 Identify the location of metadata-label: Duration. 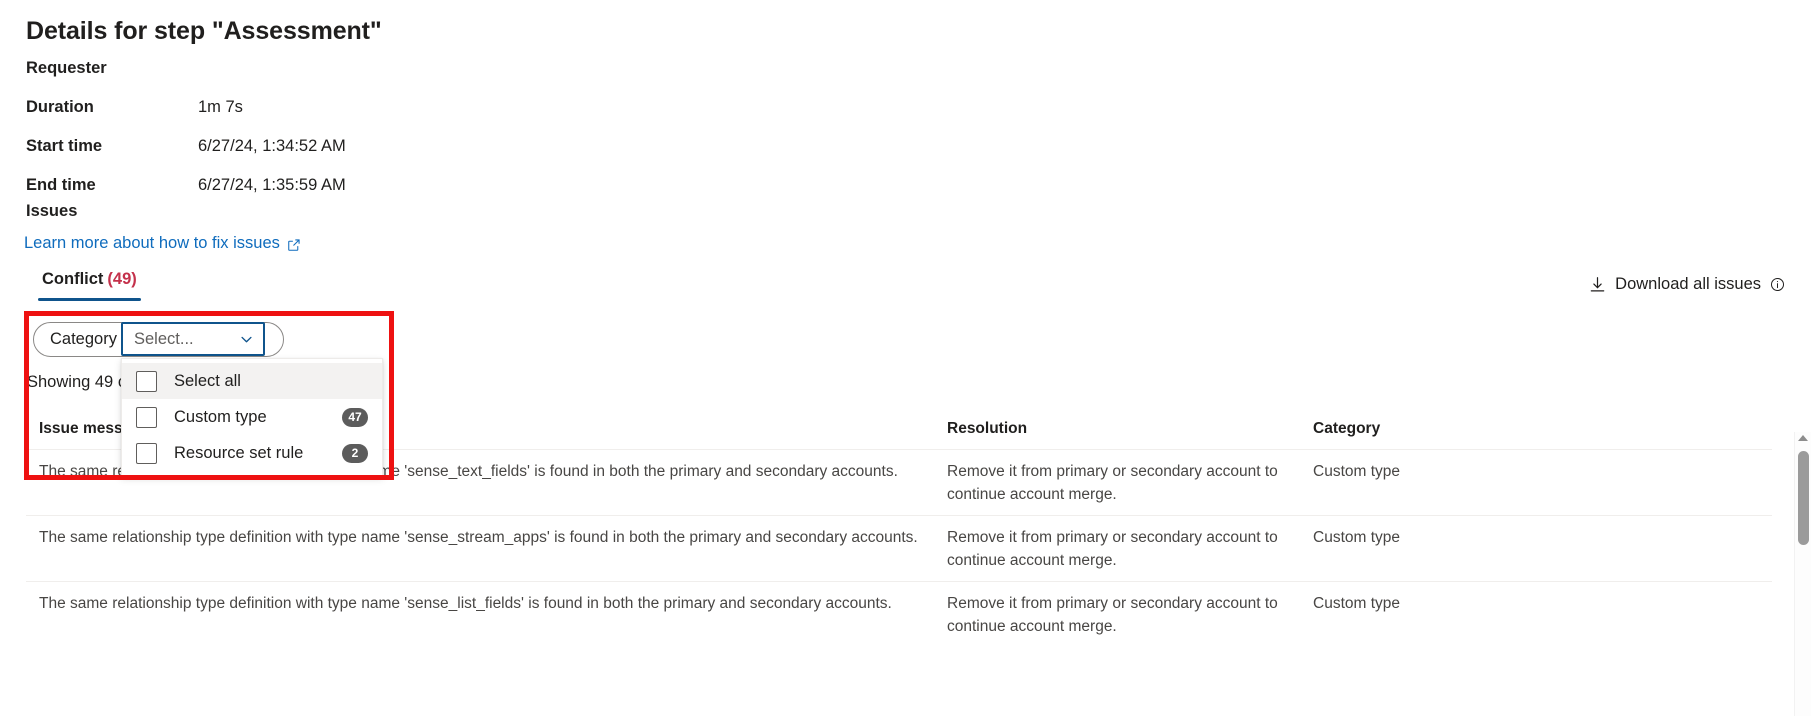
(60, 107).